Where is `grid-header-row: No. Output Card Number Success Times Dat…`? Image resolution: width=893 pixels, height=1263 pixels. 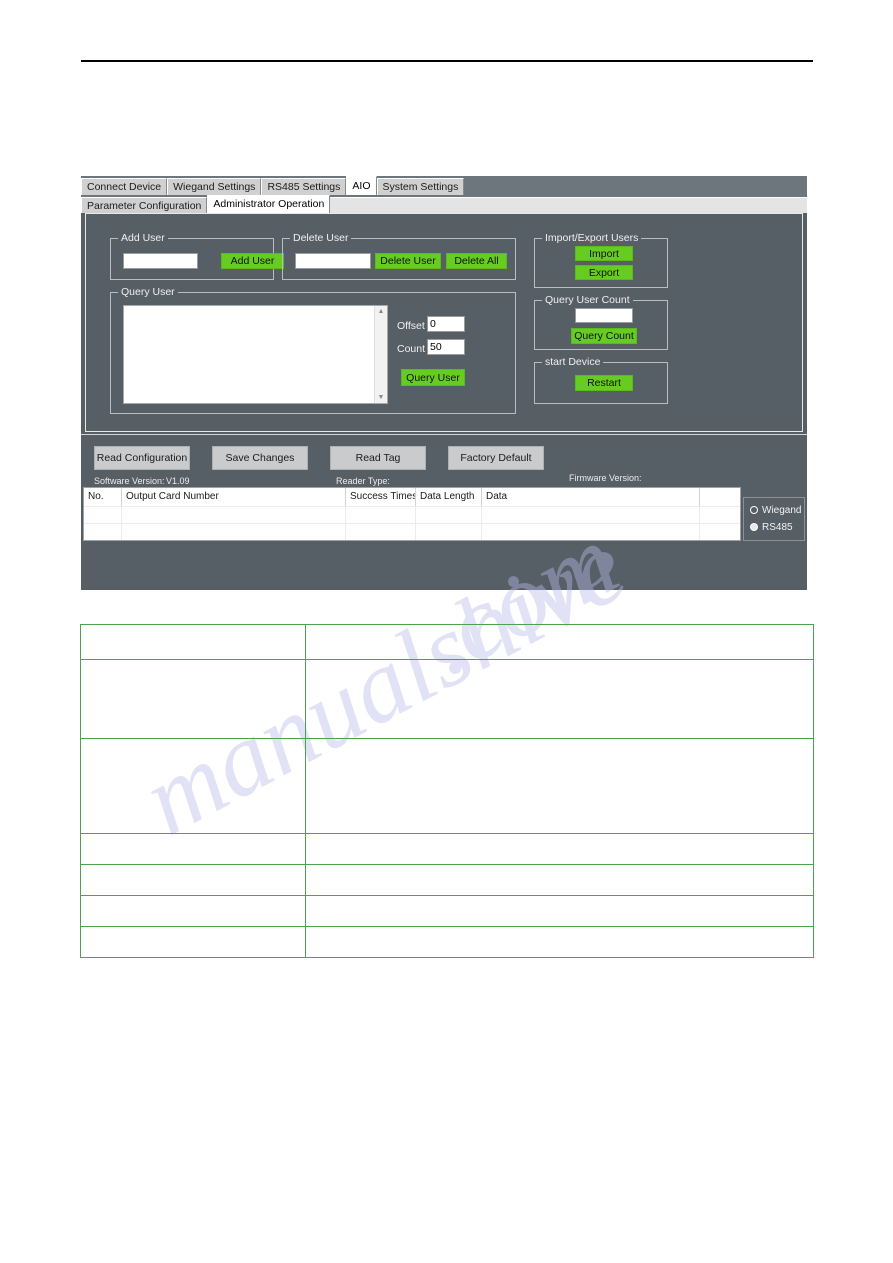 grid-header-row: No. Output Card Number Success Times Dat… is located at coordinates (412, 497).